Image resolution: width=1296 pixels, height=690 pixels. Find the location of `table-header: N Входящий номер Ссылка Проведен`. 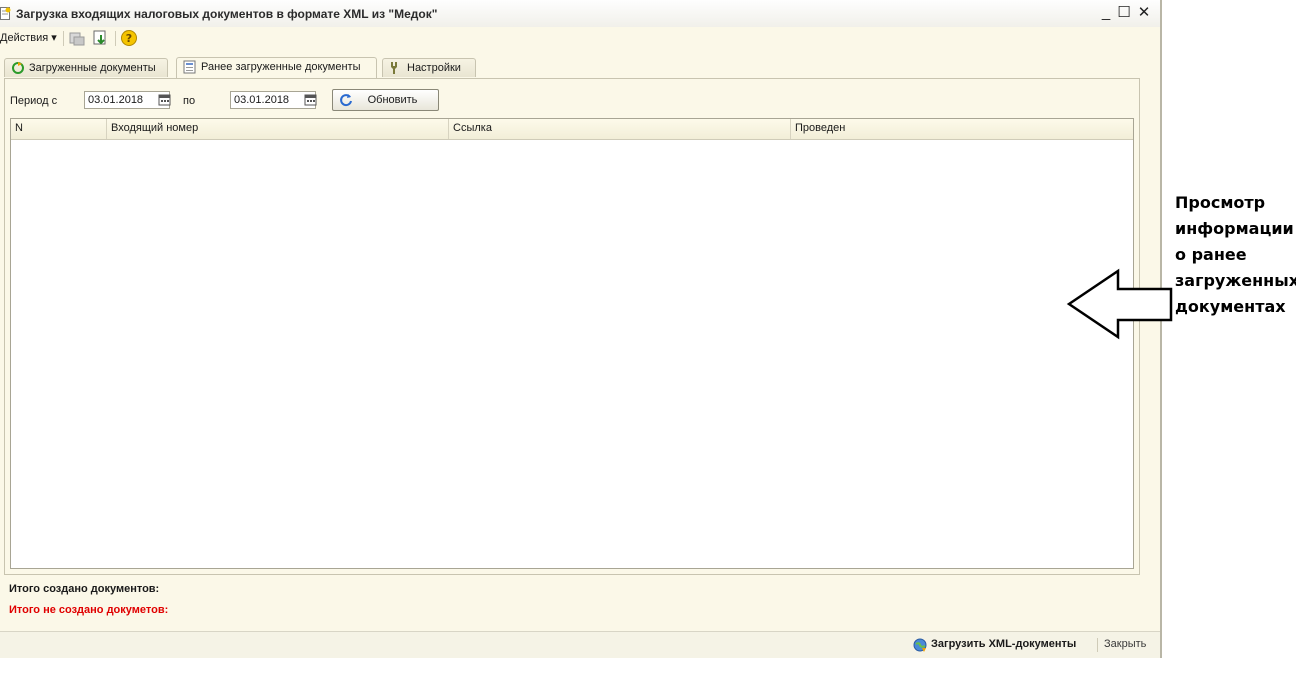

table-header: N Входящий номер Ссылка Проведен is located at coordinates (572, 129).